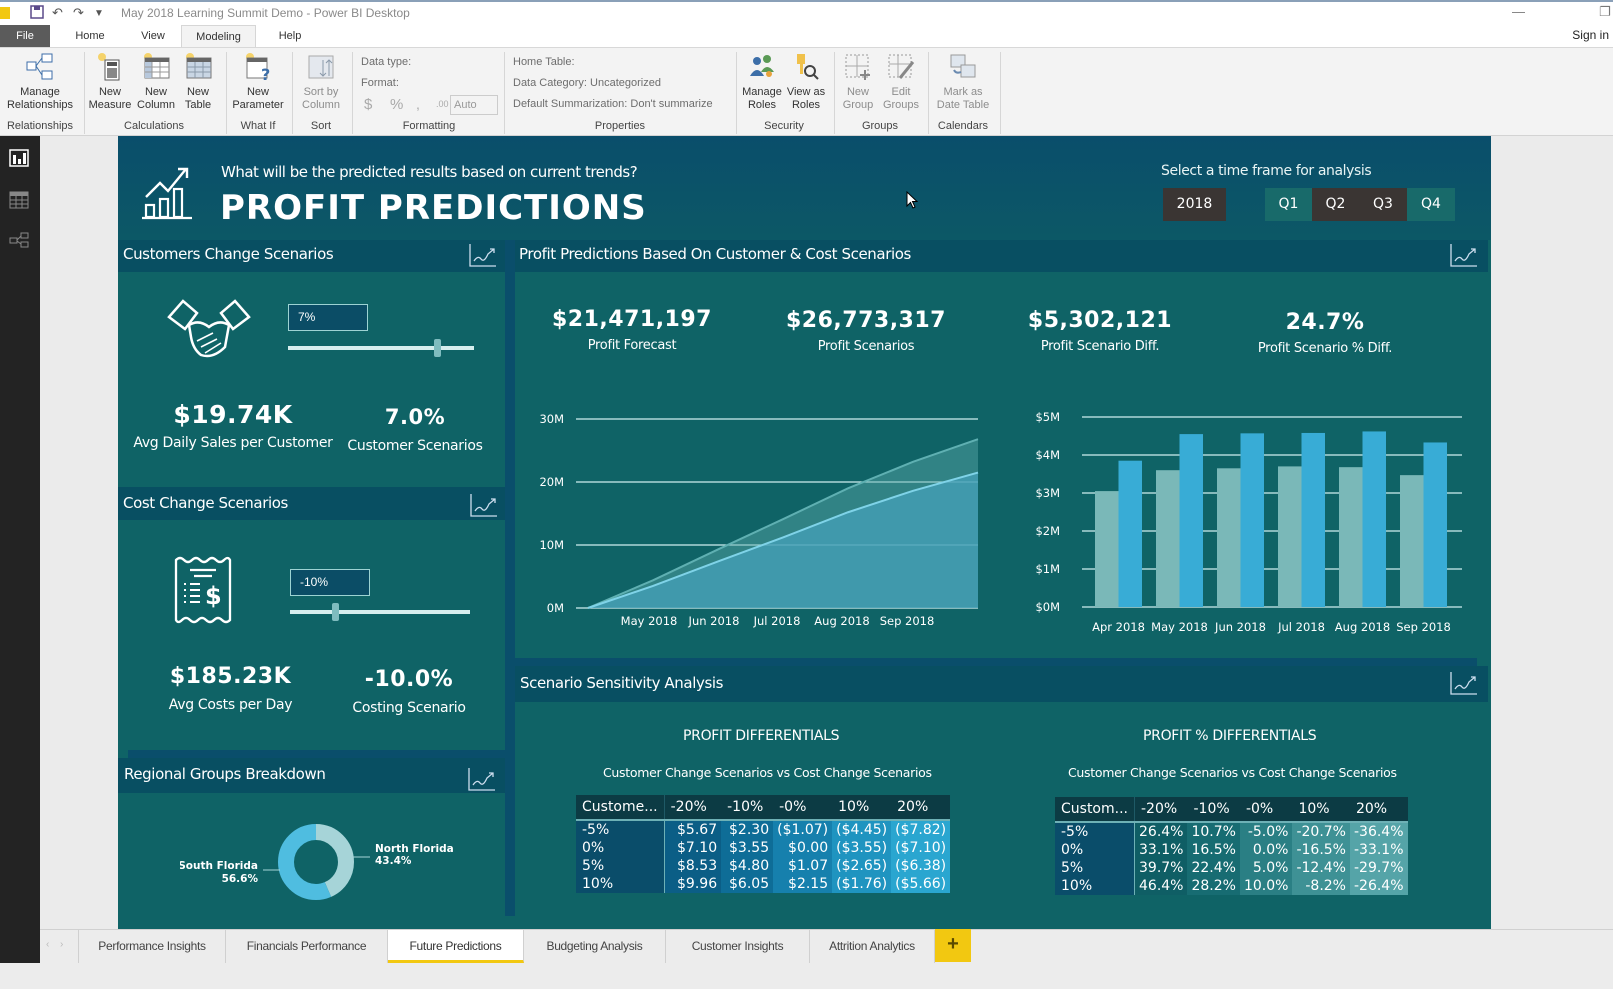  What do you see at coordinates (613, 104) in the screenshot?
I see `default-summarization-dropdown: Default Summarization: Don't summarize` at bounding box center [613, 104].